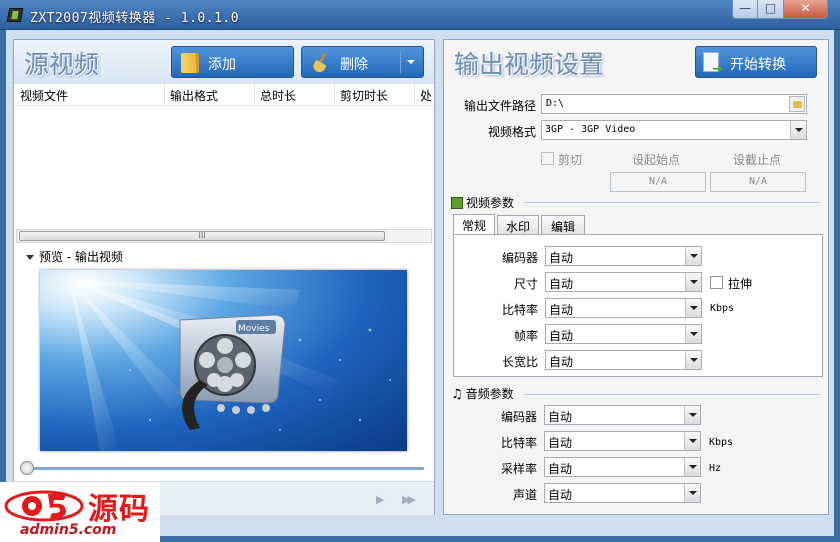  What do you see at coordinates (482, 393) in the screenshot?
I see `audio-params-header: ♫ 音频参数` at bounding box center [482, 393].